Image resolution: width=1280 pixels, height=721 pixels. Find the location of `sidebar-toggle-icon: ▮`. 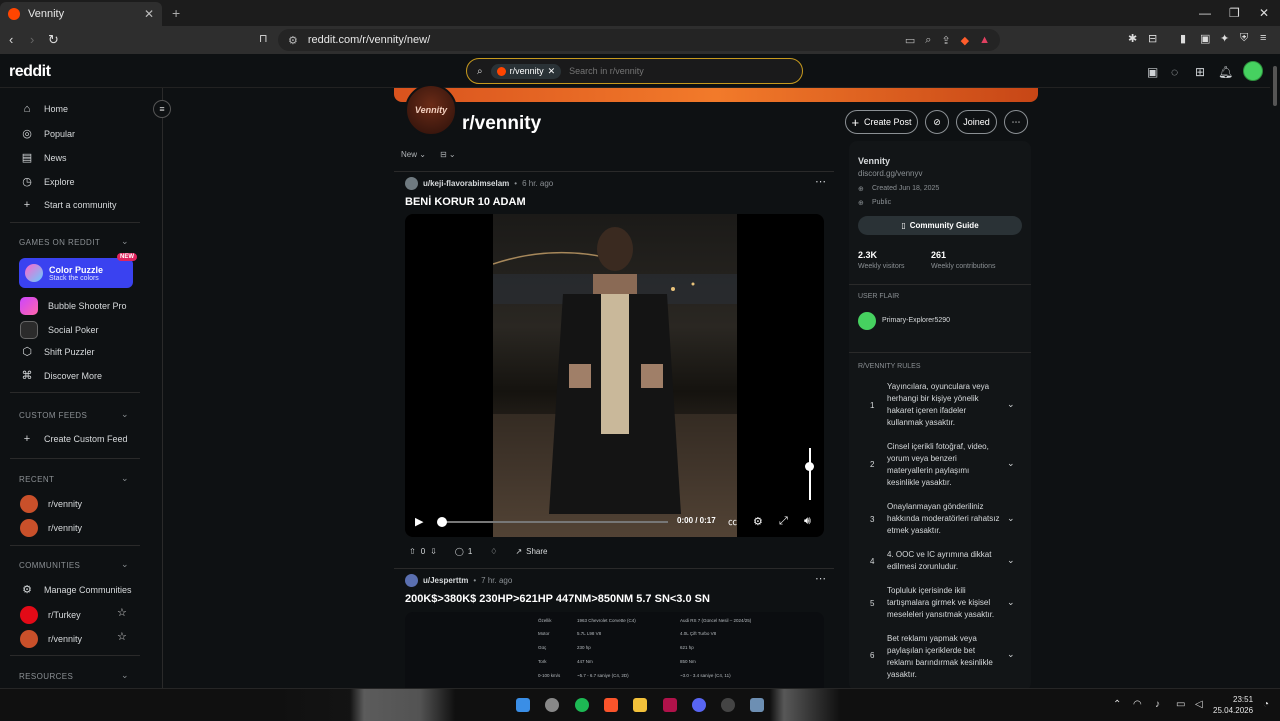

sidebar-toggle-icon: ▮ is located at coordinates (1183, 38).